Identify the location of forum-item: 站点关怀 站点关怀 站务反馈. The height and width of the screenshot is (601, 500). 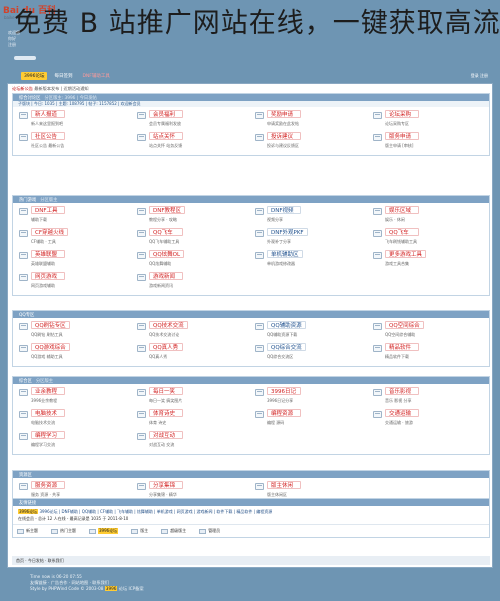
(192, 142).